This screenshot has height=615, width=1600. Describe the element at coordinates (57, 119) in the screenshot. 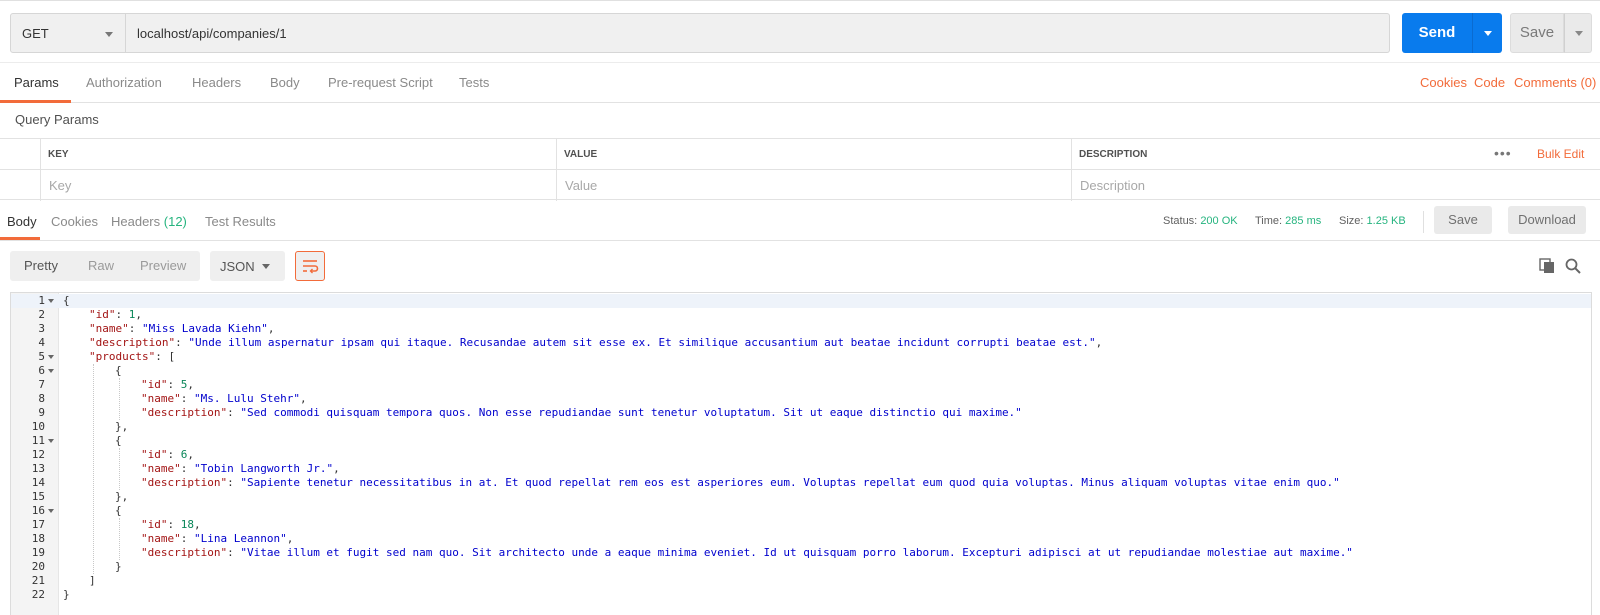

I see `query-params-title: Query Params` at that location.